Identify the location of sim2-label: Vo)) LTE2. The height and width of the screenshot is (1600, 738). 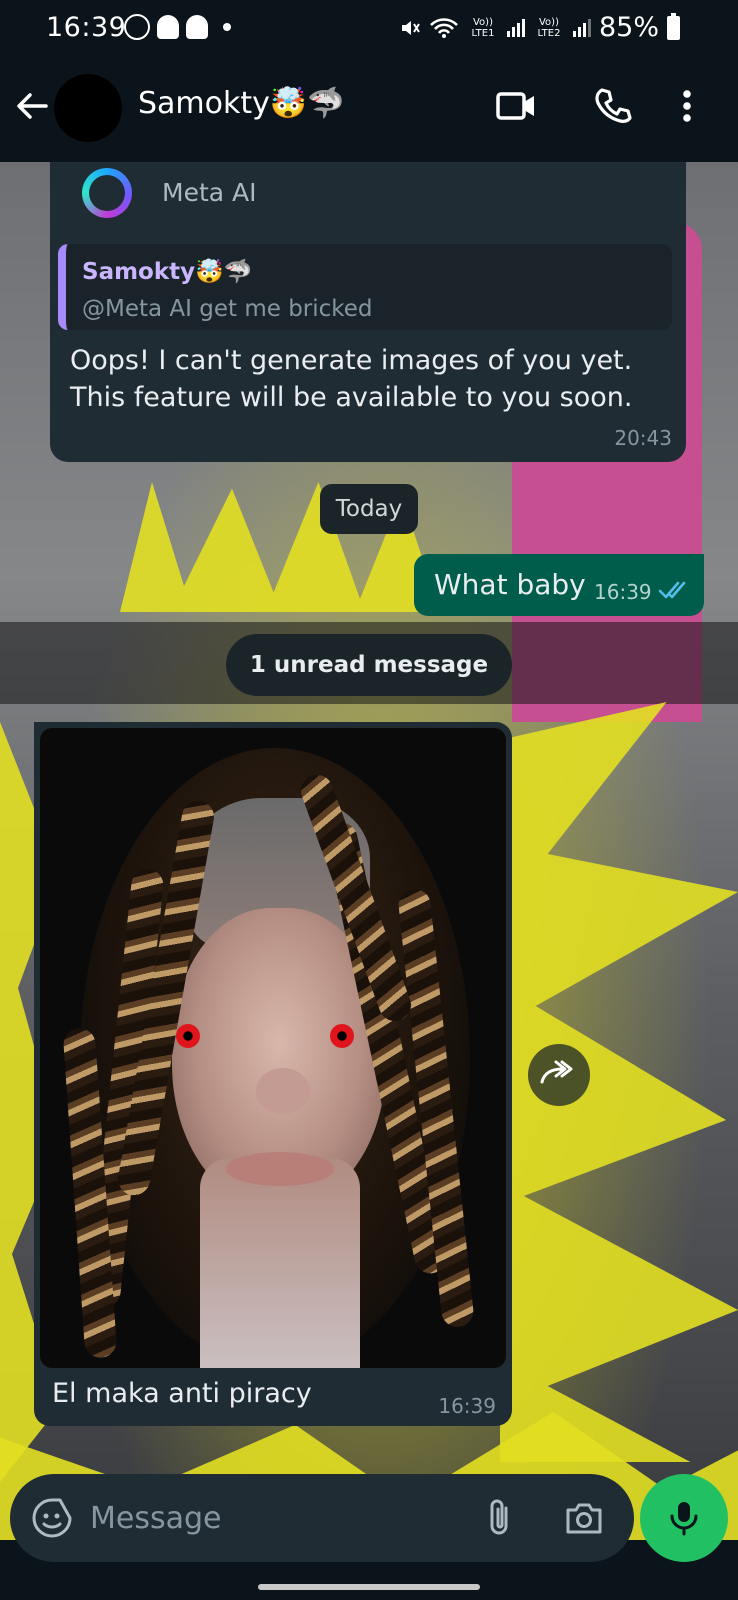
(549, 27).